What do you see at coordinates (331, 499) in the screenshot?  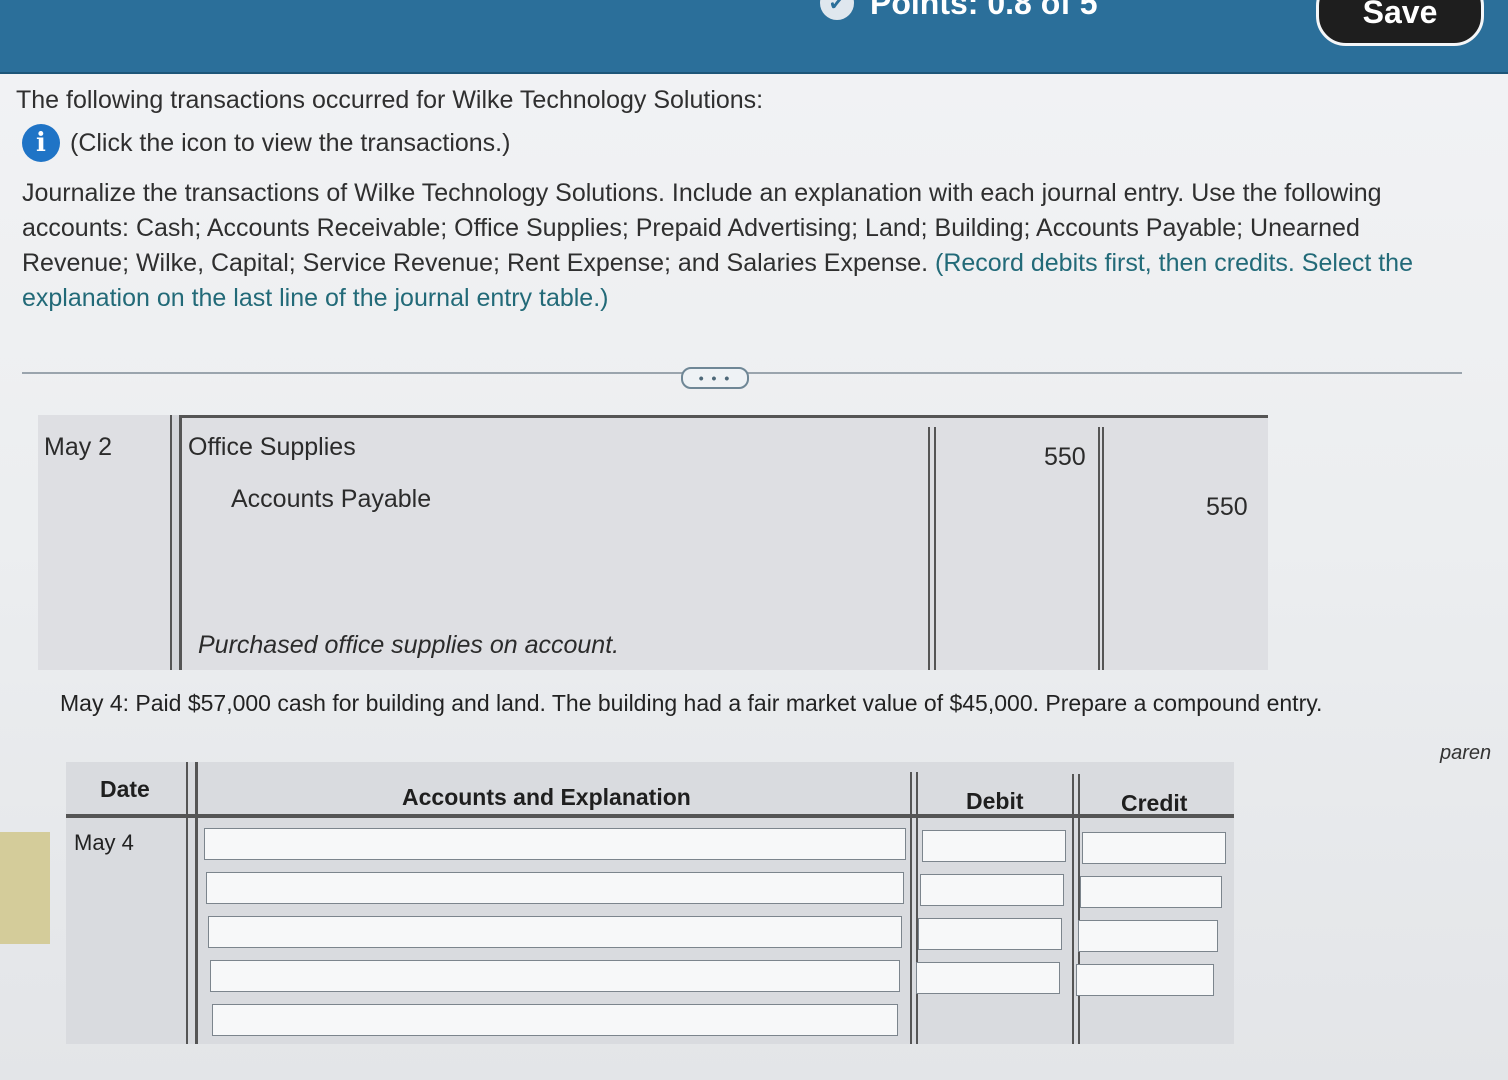 I see `credit-account: Accounts Payable` at bounding box center [331, 499].